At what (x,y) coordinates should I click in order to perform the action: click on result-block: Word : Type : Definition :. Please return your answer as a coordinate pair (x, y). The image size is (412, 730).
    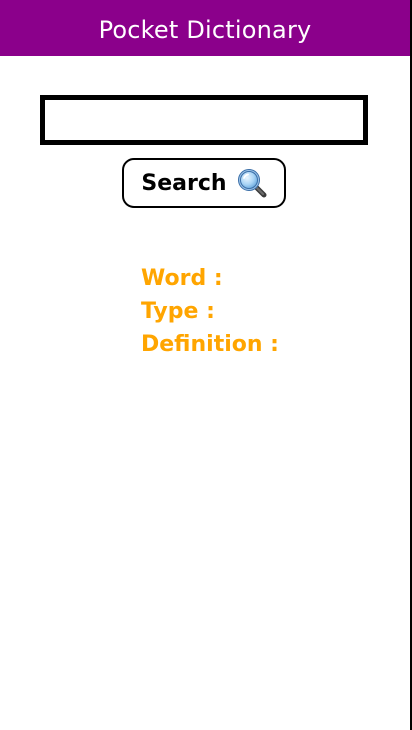
    Looking at the image, I should click on (210, 311).